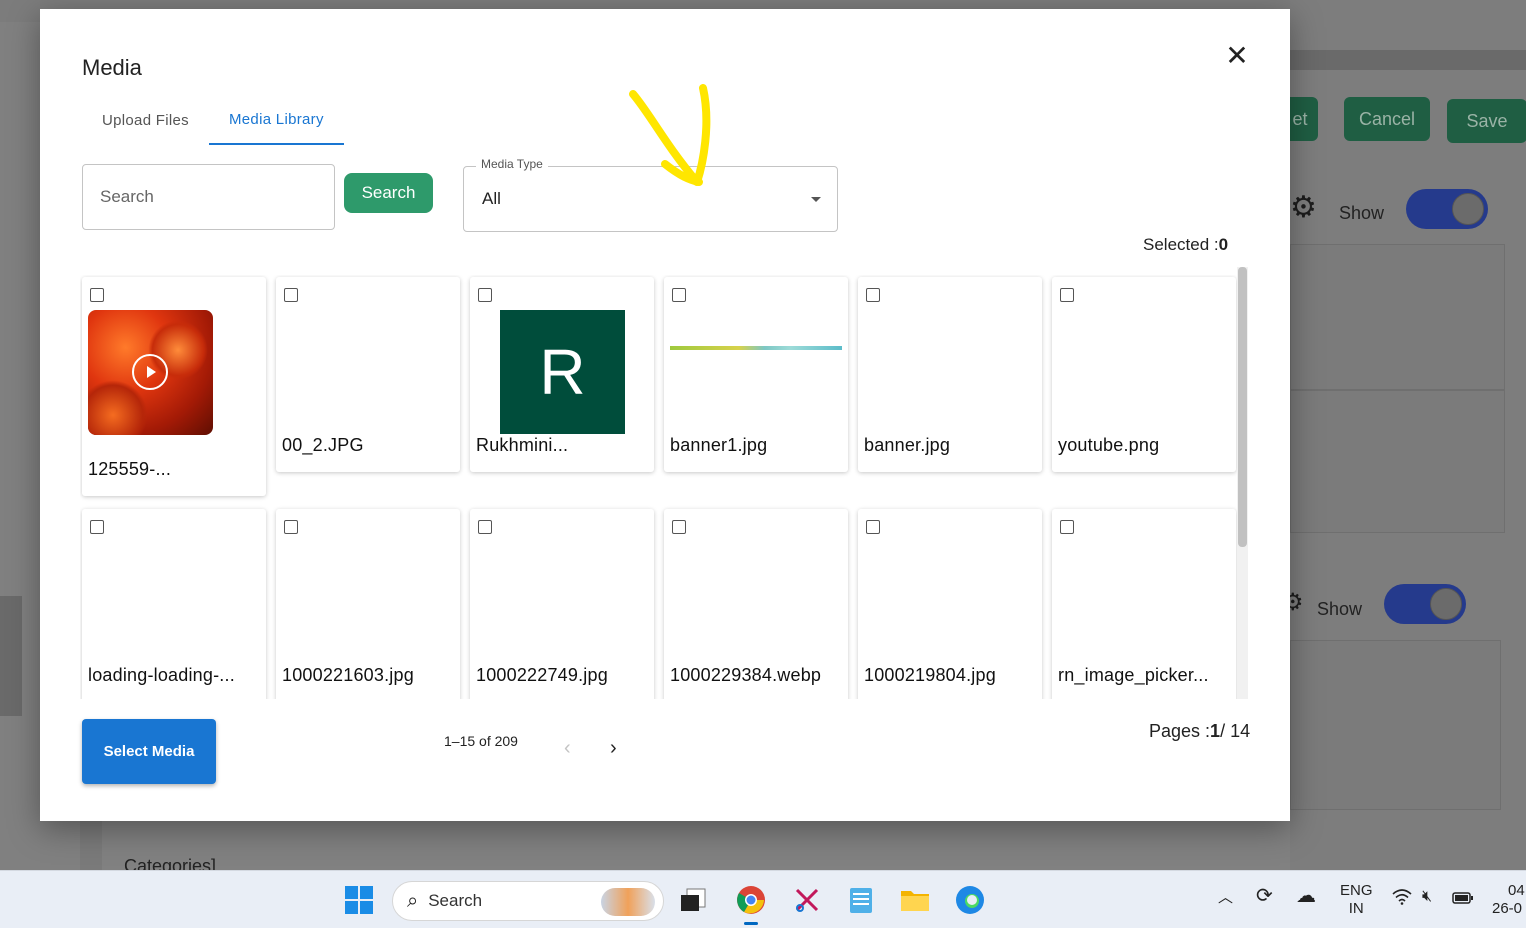  I want to click on language-indicator: ENG IN, so click(1356, 900).